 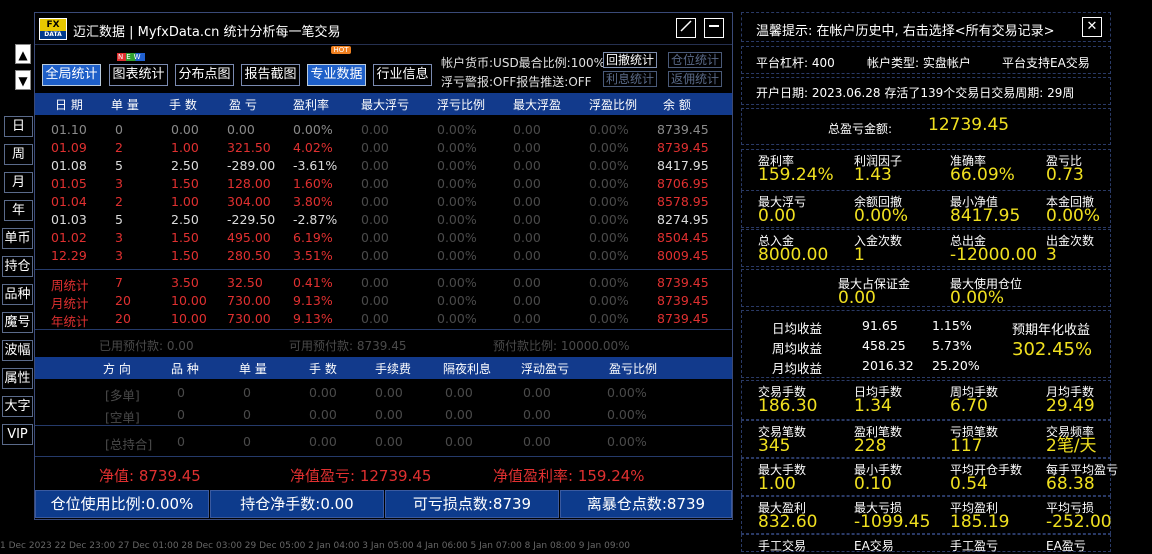 I want to click on net-equity-rate: 净值盈利率: 159.24%, so click(x=569, y=476).